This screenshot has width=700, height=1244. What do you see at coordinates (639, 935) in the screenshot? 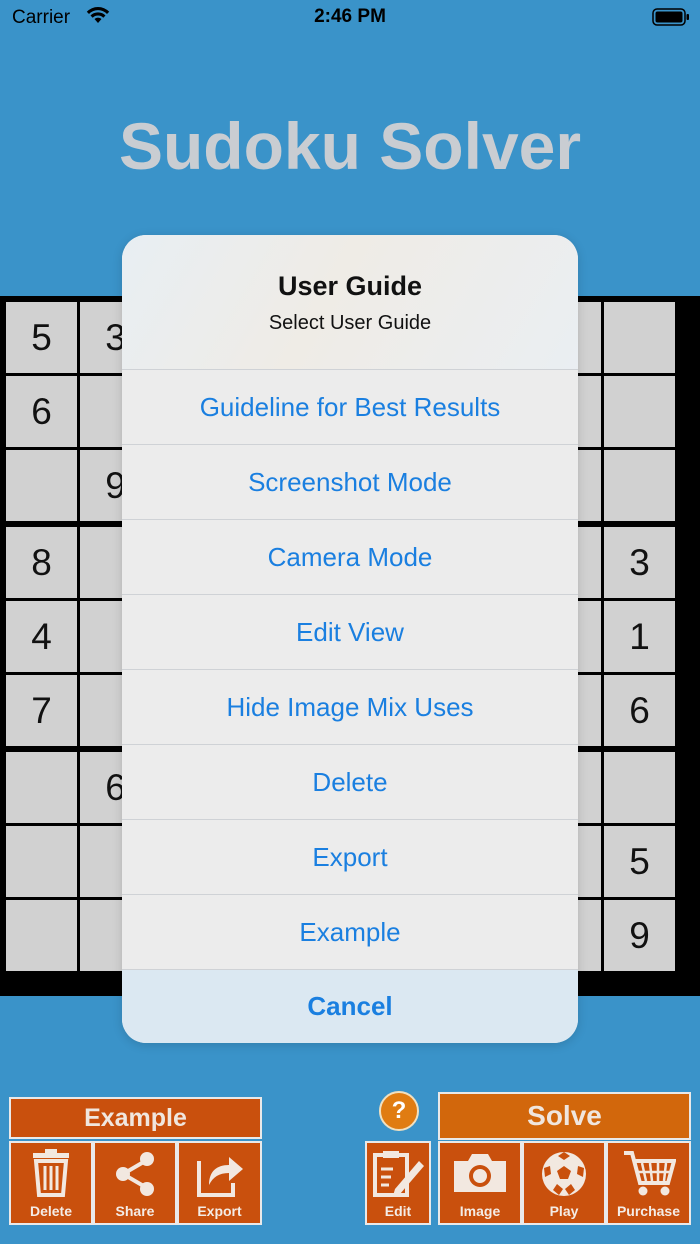
I see `sudoku-cell: 9` at bounding box center [639, 935].